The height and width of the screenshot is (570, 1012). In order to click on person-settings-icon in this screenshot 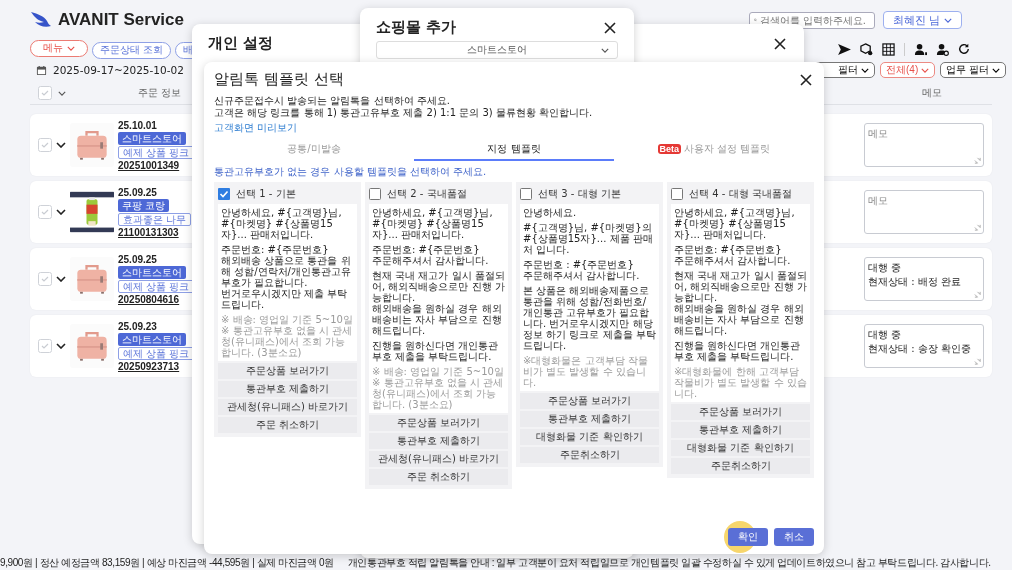, I will do `click(942, 49)`.